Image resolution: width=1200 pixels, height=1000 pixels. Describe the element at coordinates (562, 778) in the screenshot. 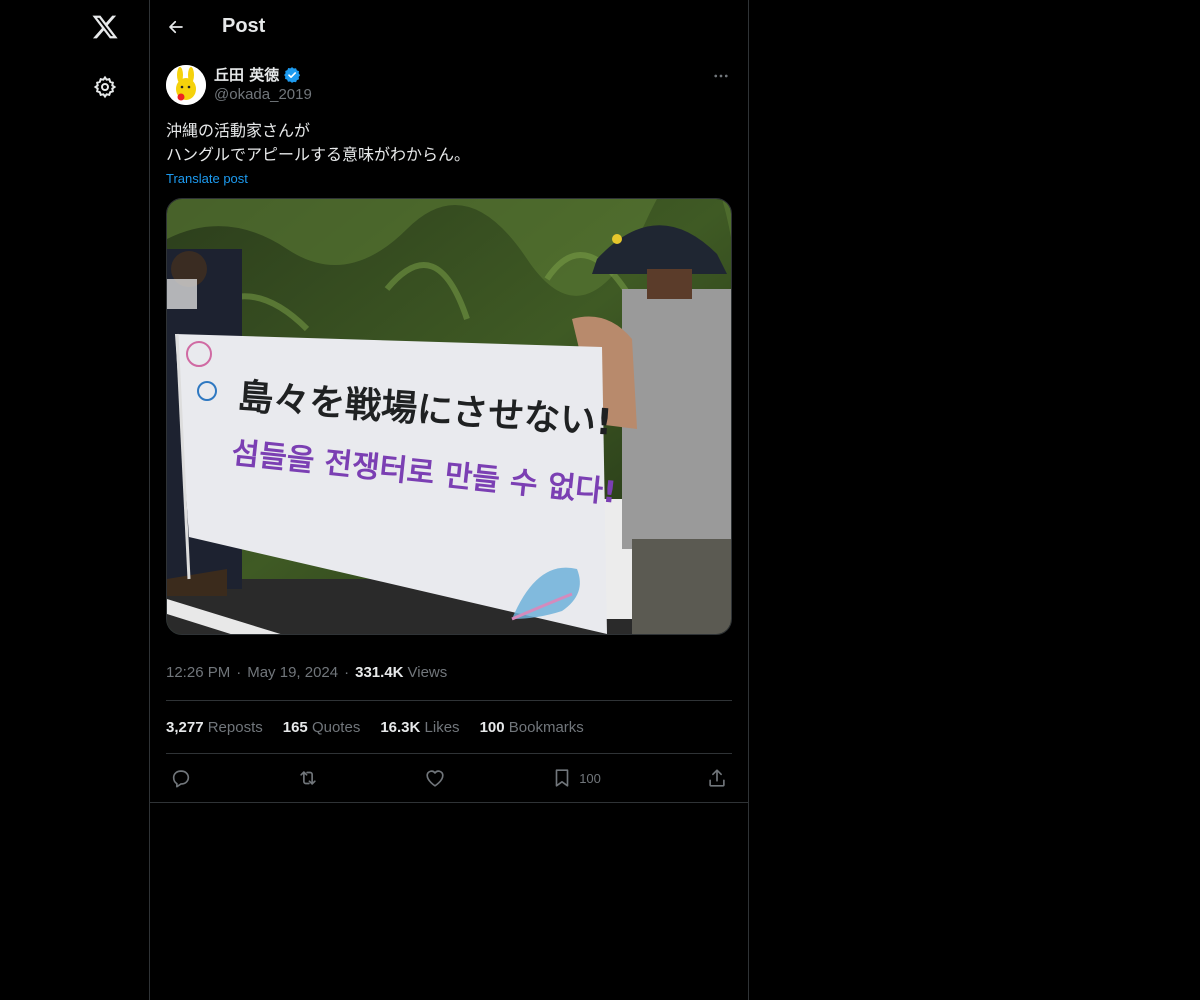

I see `bookmark-icon` at that location.